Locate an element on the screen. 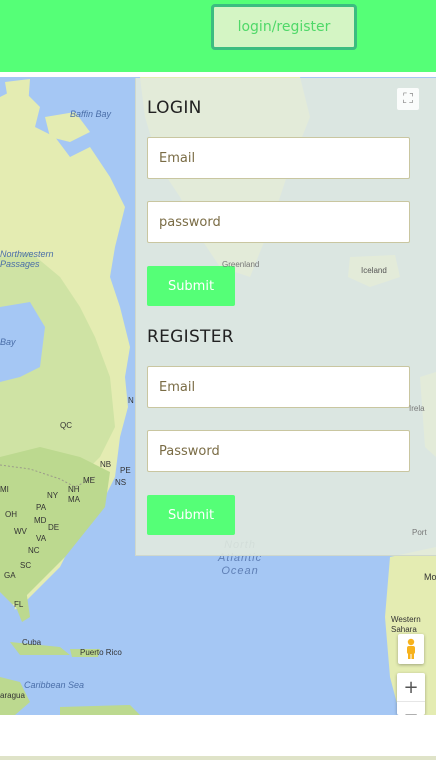 The image size is (436, 760). map-label-oh: OH is located at coordinates (11, 514).